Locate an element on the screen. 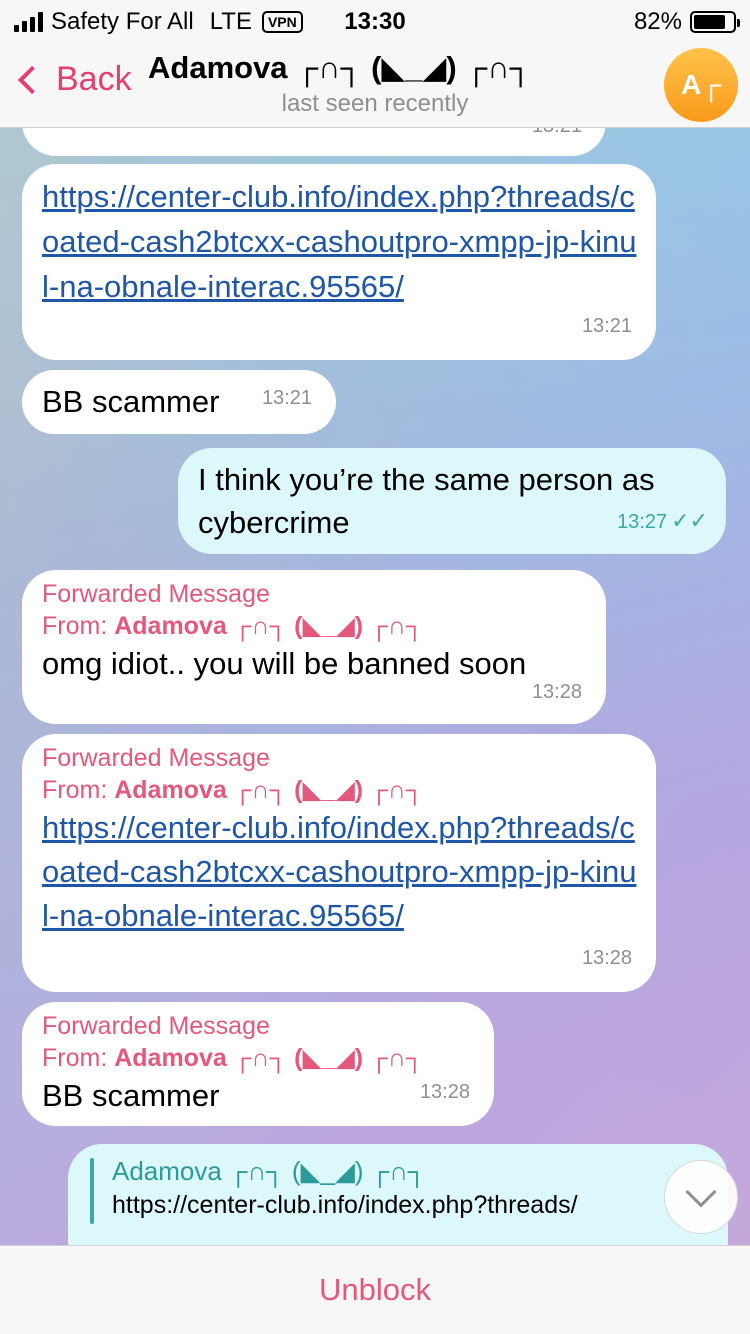  battery-percent: 82% is located at coordinates (657, 21).